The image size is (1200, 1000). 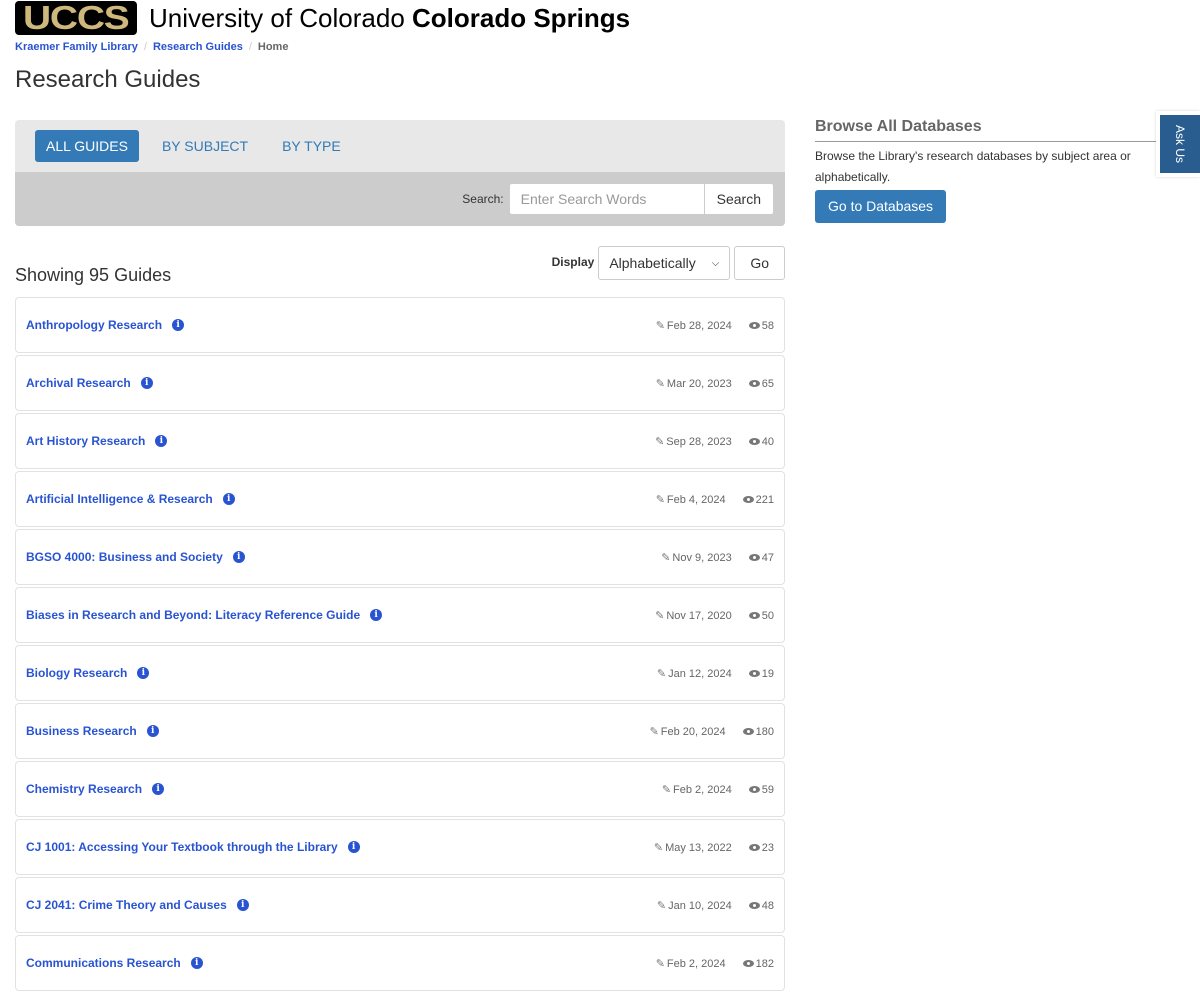 I want to click on guide-count: Showing 95 Guides, so click(x=93, y=275).